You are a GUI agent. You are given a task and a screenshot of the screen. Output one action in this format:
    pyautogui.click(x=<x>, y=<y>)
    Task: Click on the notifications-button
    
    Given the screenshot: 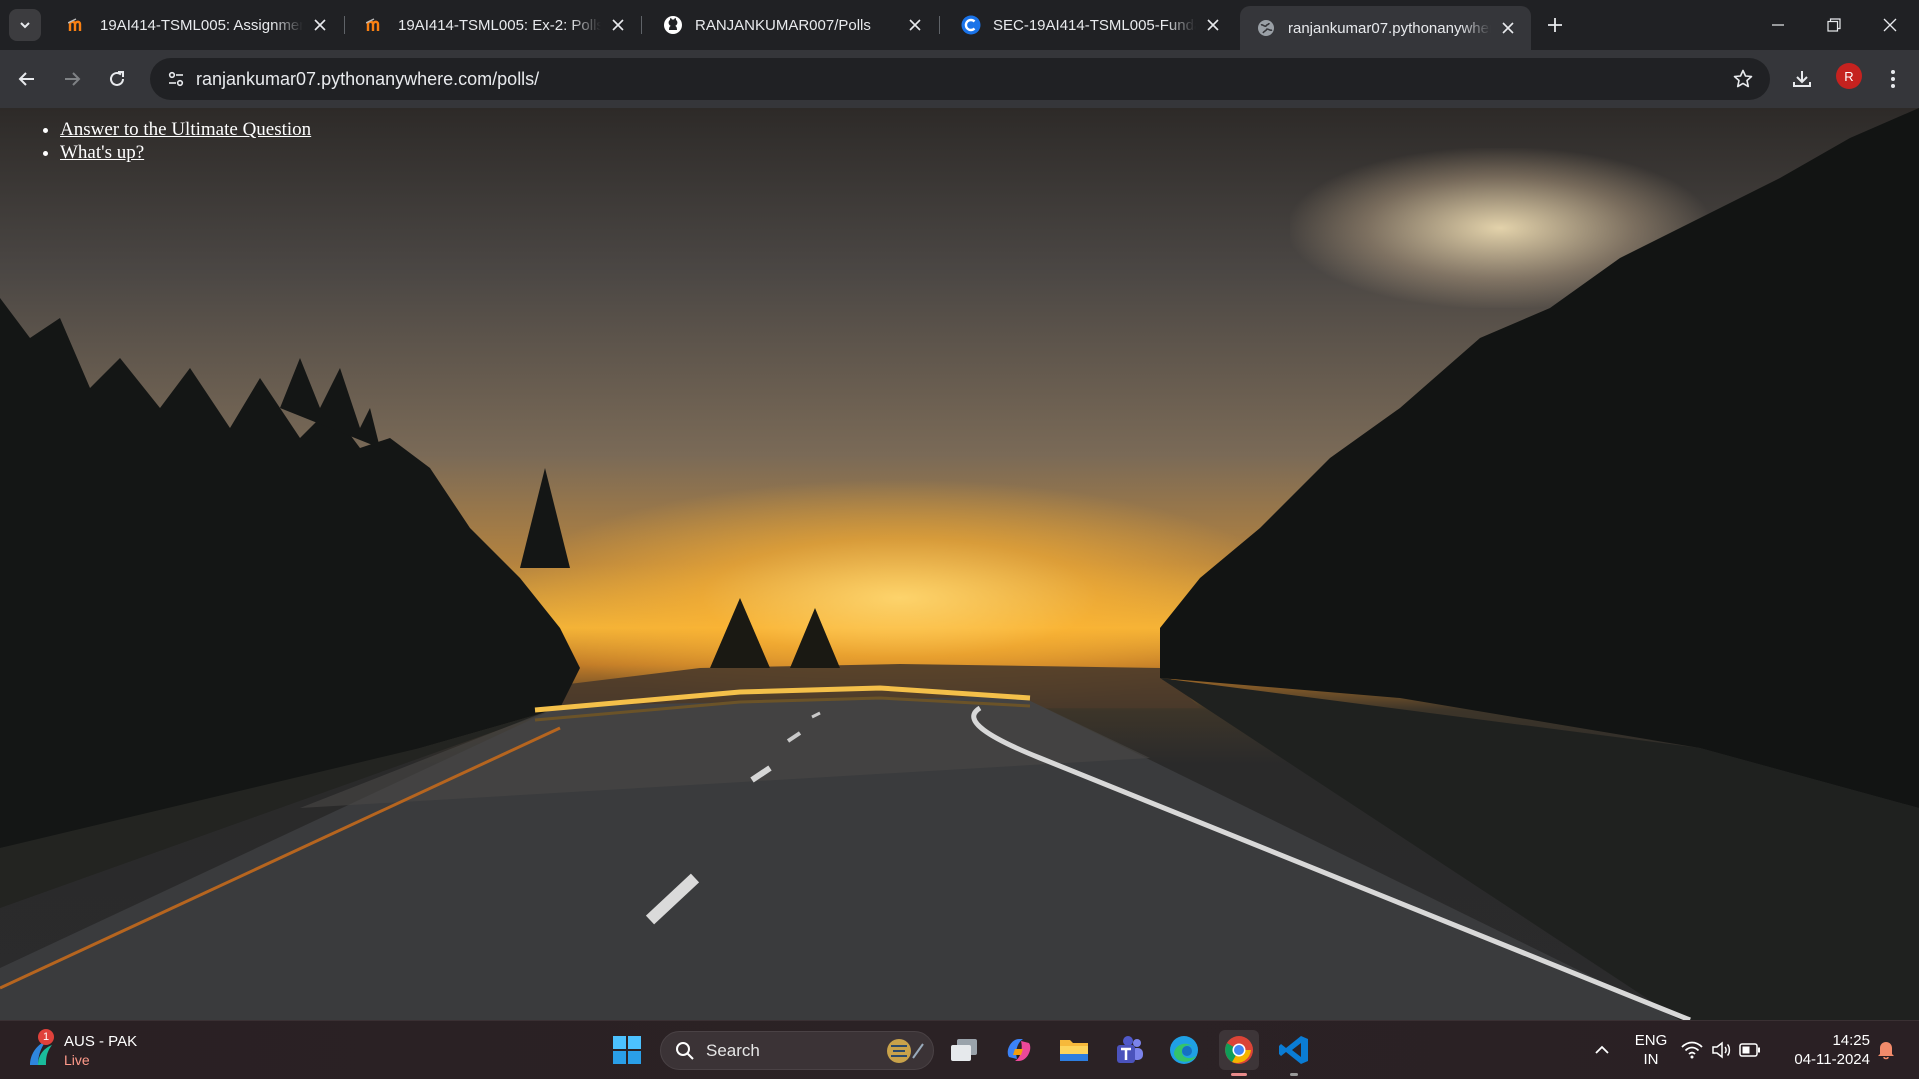 What is the action you would take?
    pyautogui.click(x=1886, y=1050)
    